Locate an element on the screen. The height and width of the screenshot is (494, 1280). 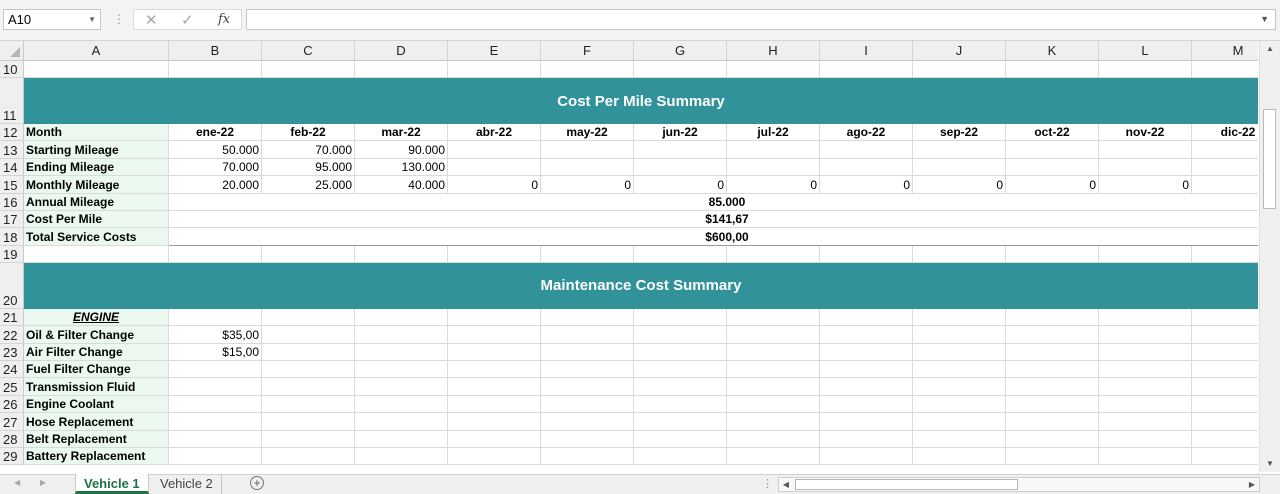
month-header: mar-22 is located at coordinates (401, 133).